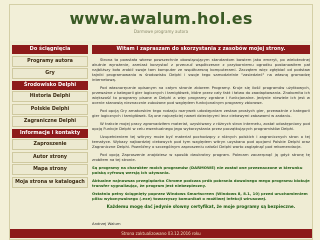  What do you see at coordinates (50, 133) in the screenshot?
I see `sidebar-head-info: Informacje i kontakty` at bounding box center [50, 133].